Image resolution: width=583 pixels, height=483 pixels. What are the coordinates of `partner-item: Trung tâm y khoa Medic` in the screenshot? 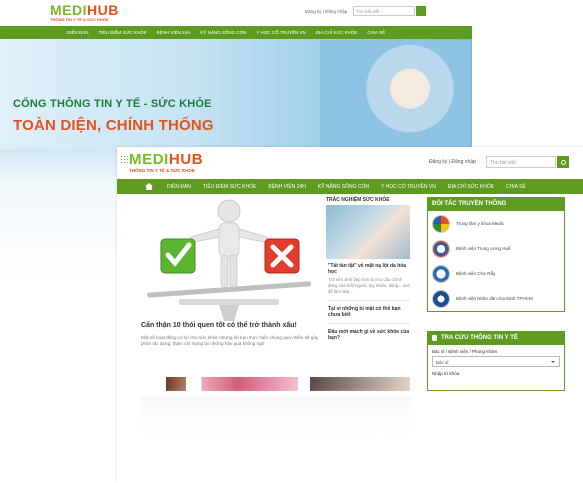 It's located at (496, 223).